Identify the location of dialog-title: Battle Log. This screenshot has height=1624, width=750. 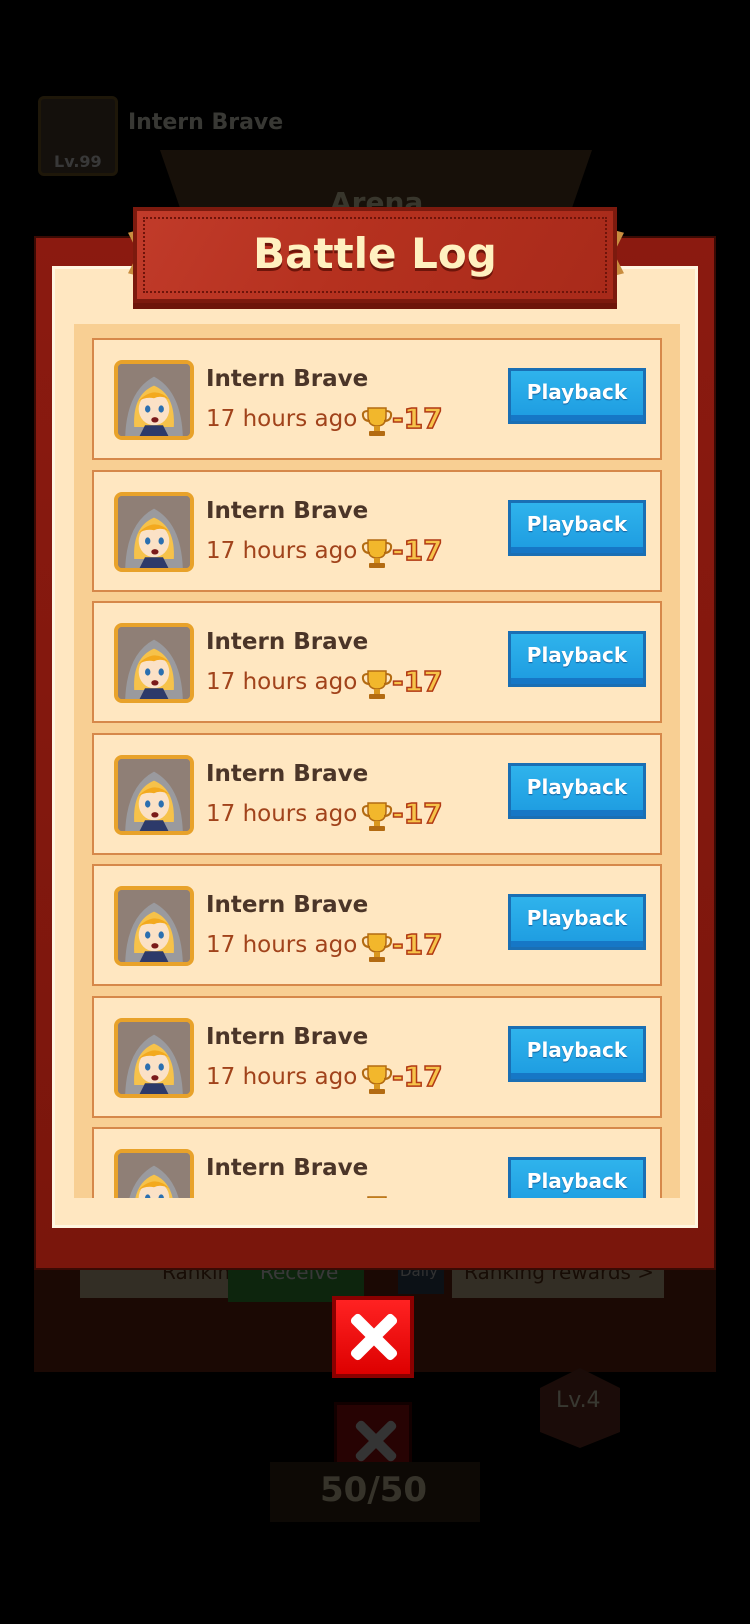
(375, 253).